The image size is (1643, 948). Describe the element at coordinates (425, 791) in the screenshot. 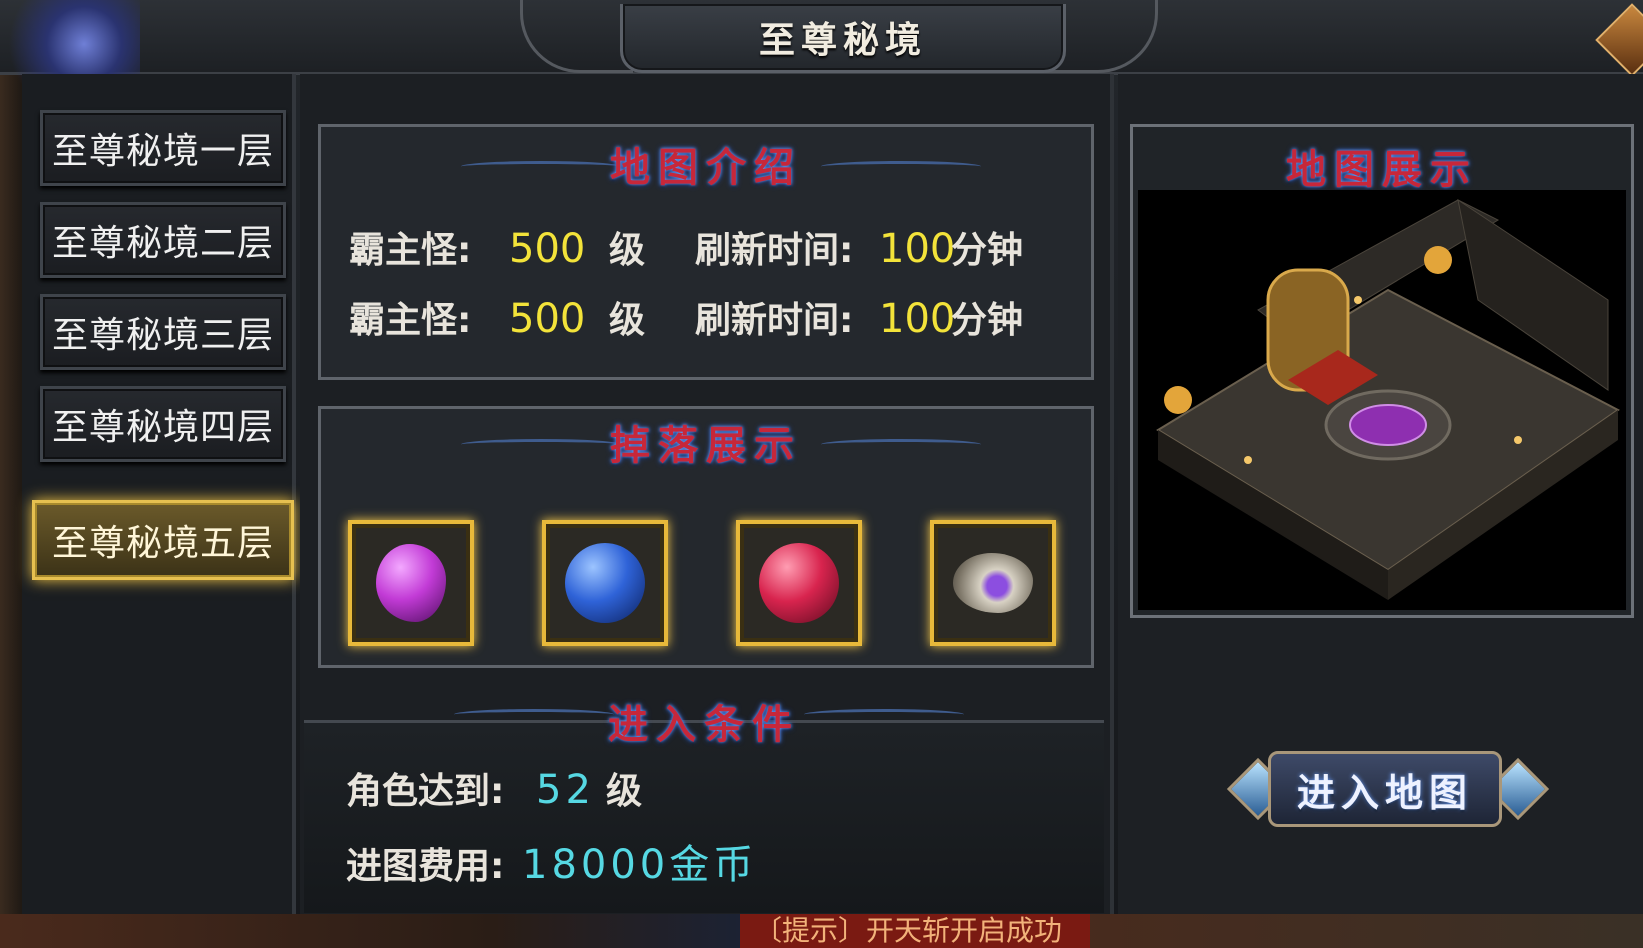

I see `level-requirement-label: 角色达到:` at that location.